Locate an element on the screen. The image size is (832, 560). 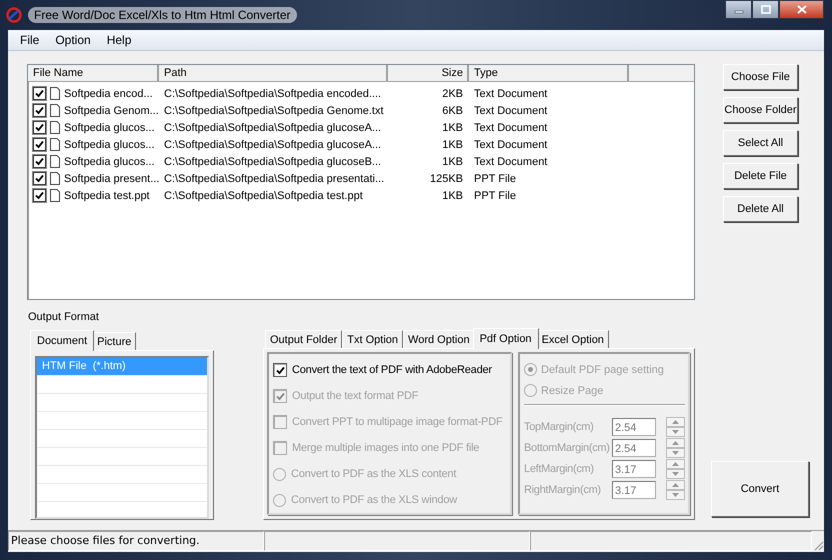
option-label: Output the text format PDF is located at coordinates (355, 396).